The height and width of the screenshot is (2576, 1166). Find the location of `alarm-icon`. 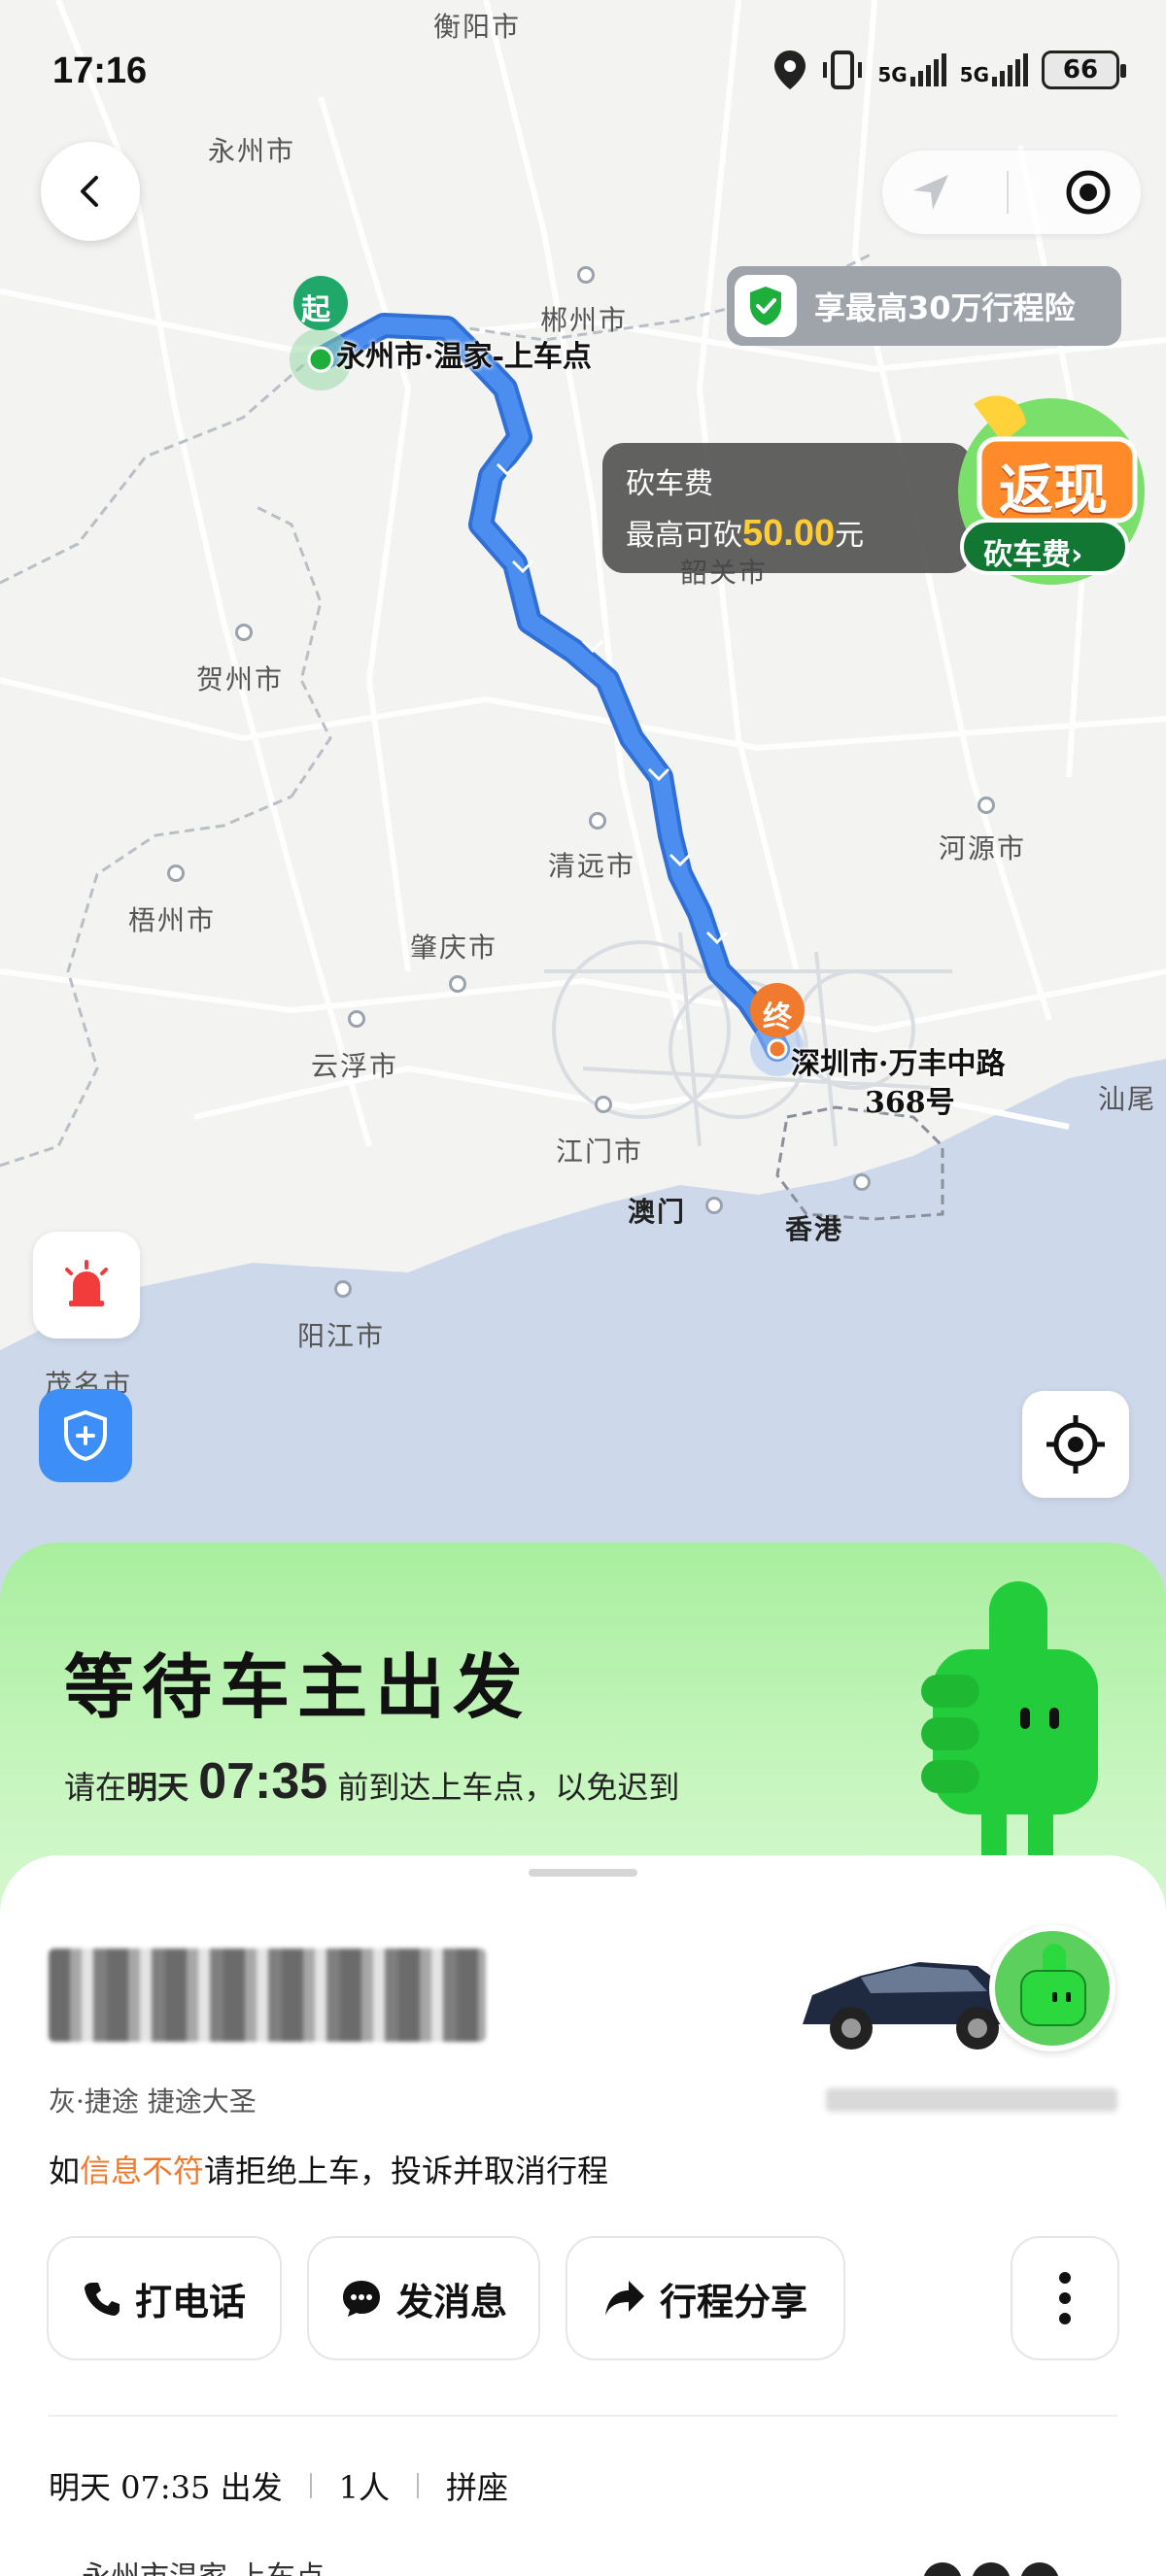

alarm-icon is located at coordinates (86, 1283).